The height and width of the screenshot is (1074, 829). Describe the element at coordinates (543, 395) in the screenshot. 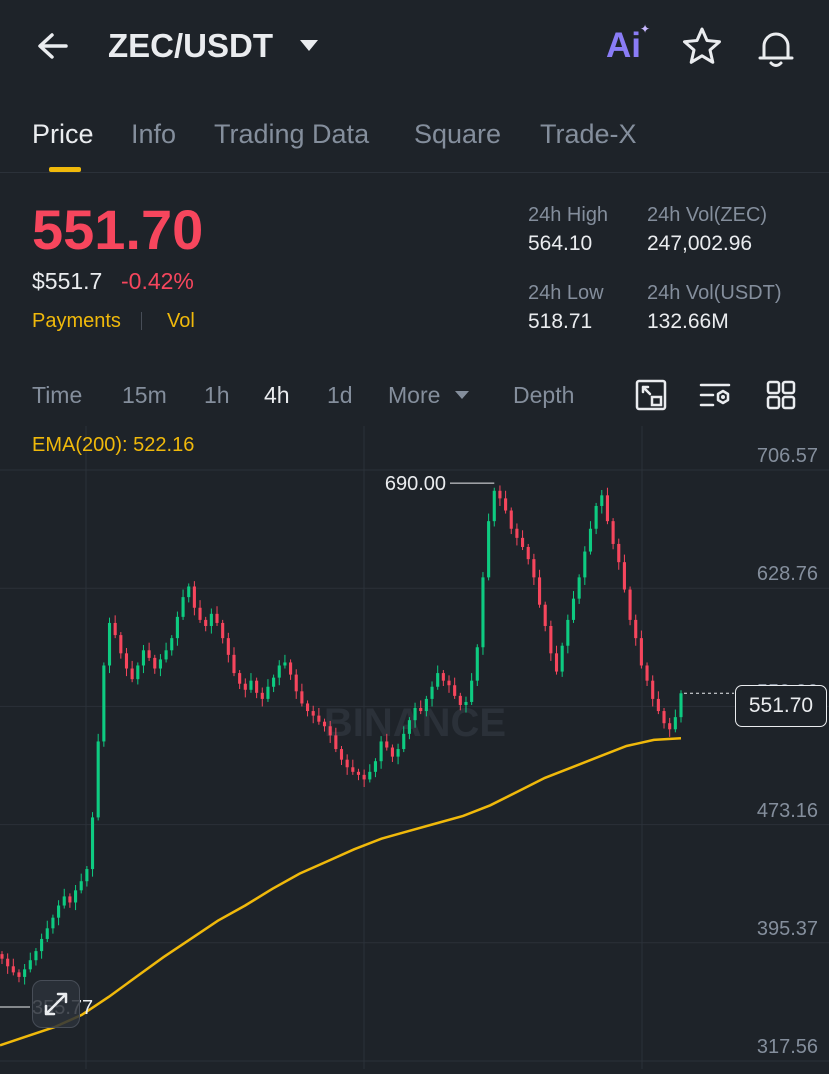

I see `depth-tab: Depth` at that location.